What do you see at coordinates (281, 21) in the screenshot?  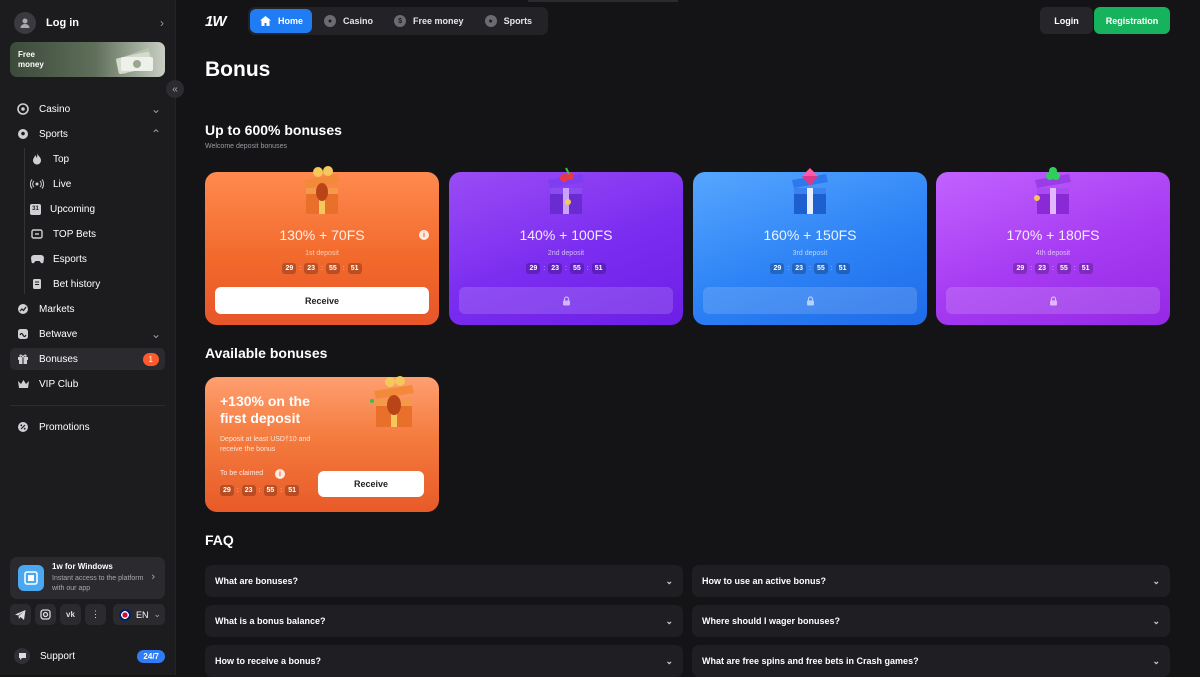 I see `tab-home: Home` at bounding box center [281, 21].